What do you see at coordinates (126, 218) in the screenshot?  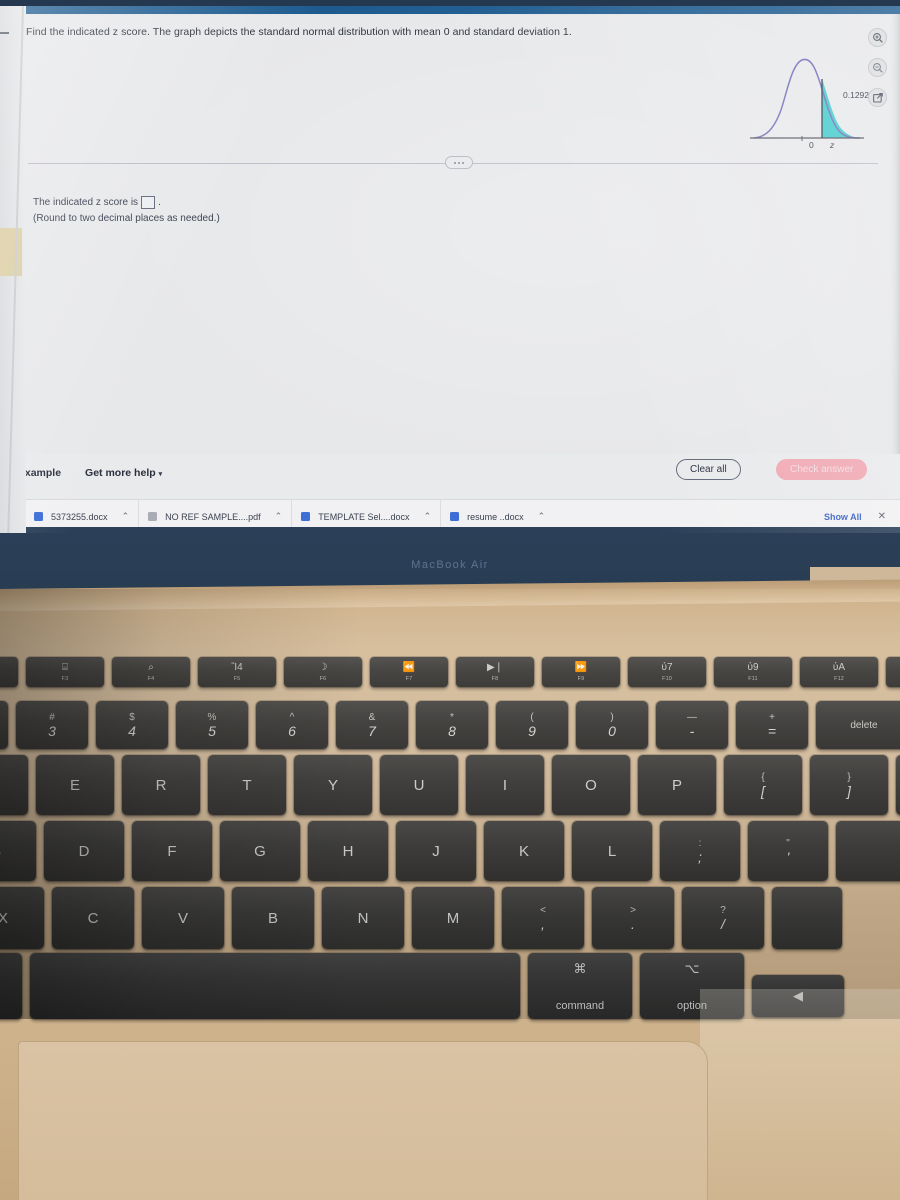 I see `answer-rounding-note: (Round to two decimal places as needed.)` at bounding box center [126, 218].